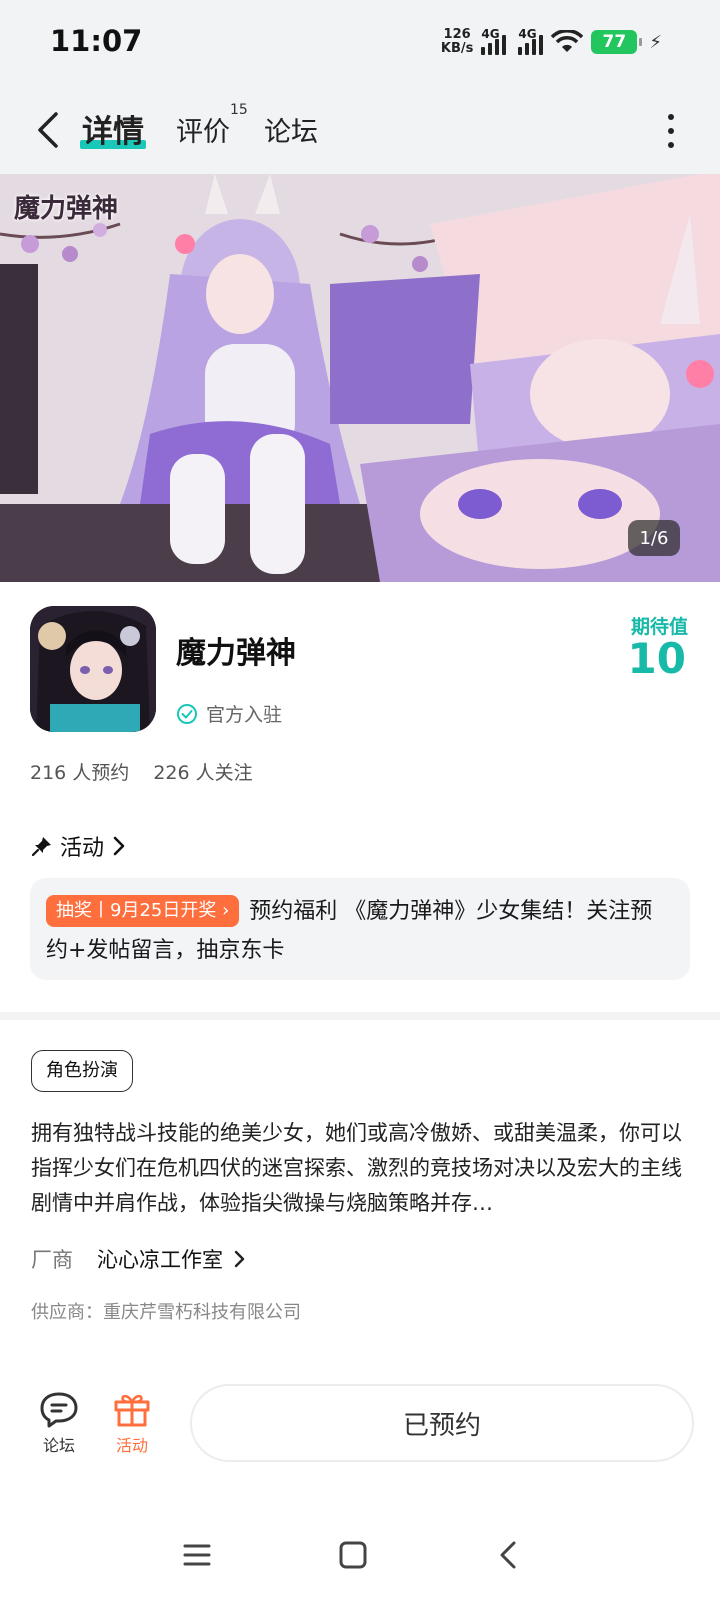  I want to click on menu-button, so click(197, 1557).